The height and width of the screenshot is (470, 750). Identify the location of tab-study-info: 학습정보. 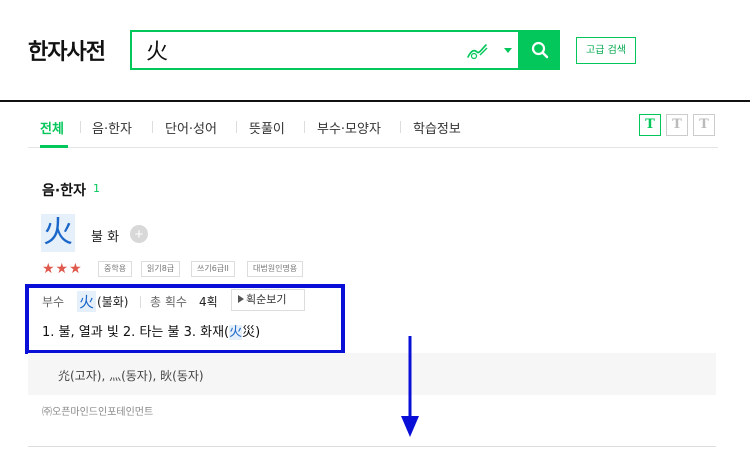
(437, 127).